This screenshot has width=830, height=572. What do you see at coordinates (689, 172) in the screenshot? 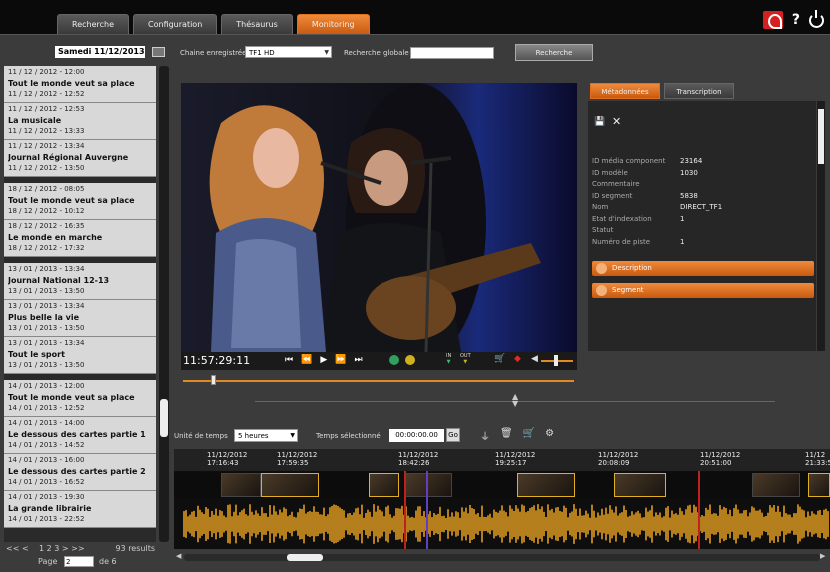
I see `metadata-value: 1030` at bounding box center [689, 172].